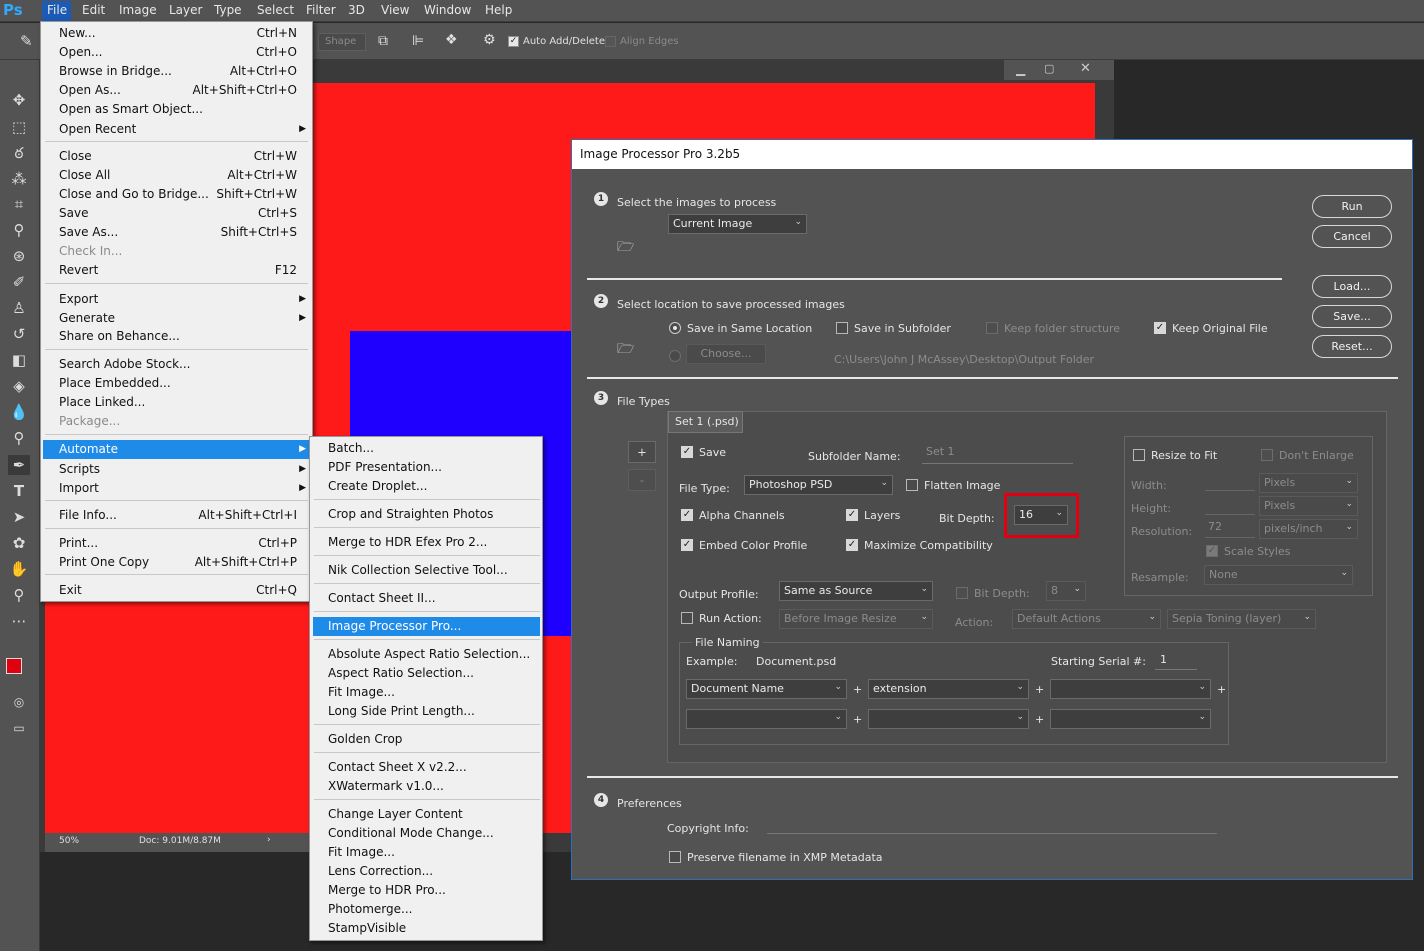 The height and width of the screenshot is (951, 1424). Describe the element at coordinates (176, 299) in the screenshot. I see `menu-item-export: Export ▶` at that location.